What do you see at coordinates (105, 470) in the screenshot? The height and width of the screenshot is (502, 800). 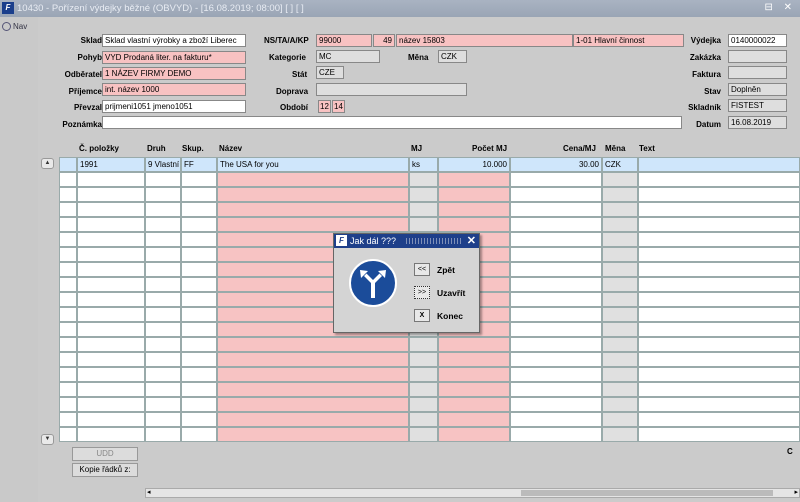 I see `copy-rows-button: Kopie řádků z:` at bounding box center [105, 470].